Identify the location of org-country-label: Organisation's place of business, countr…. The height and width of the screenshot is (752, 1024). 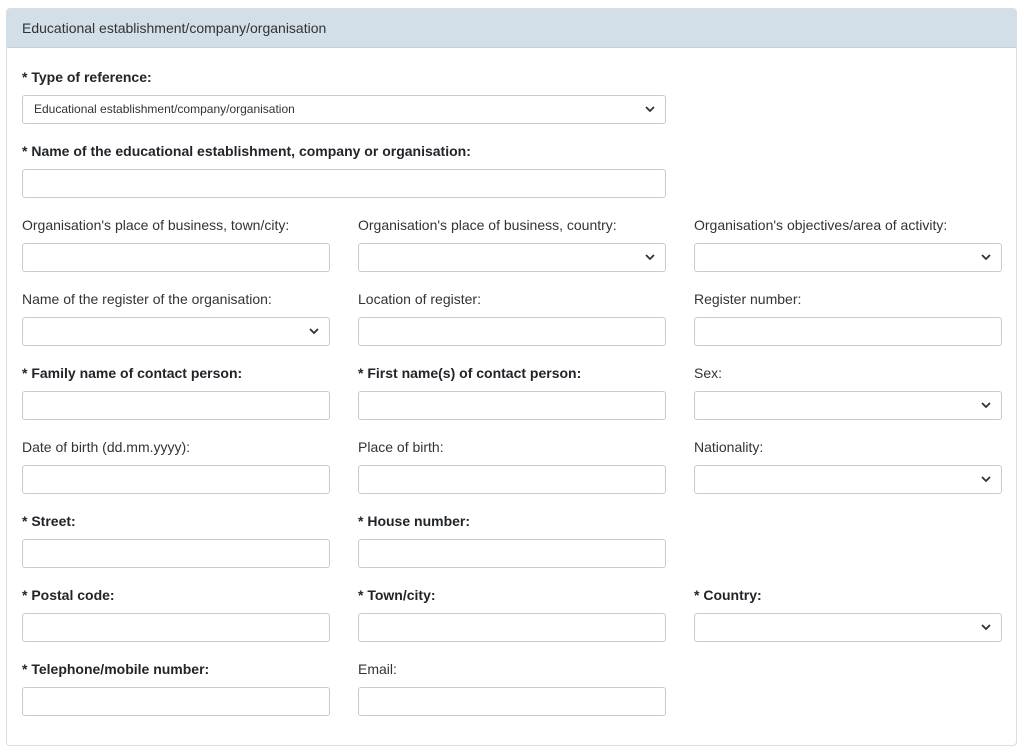
(487, 225).